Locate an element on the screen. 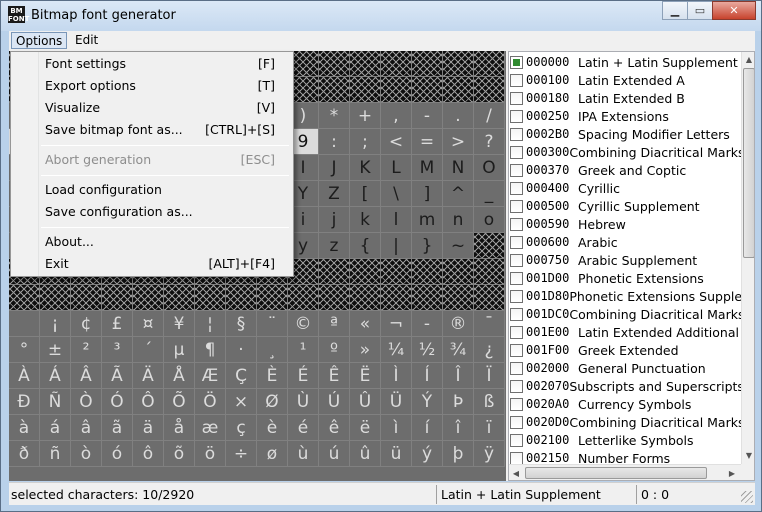 This screenshot has width=762, height=512. char-cell: « is located at coordinates (365, 324).